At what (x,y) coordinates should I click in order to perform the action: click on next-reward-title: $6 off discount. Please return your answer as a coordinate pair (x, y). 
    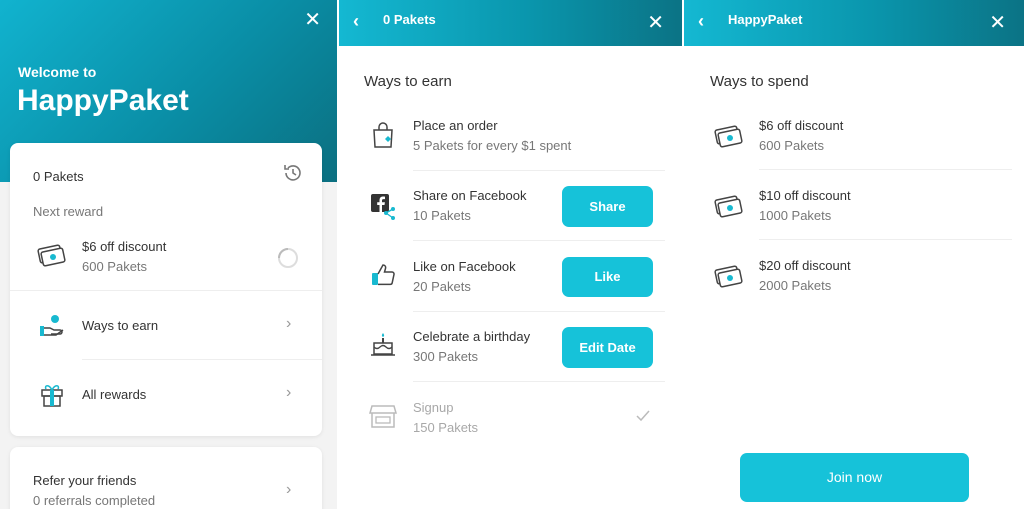
    Looking at the image, I should click on (124, 246).